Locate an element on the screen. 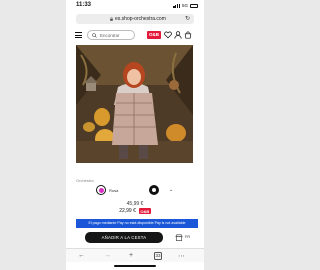  store-icon is located at coordinates (179, 237).